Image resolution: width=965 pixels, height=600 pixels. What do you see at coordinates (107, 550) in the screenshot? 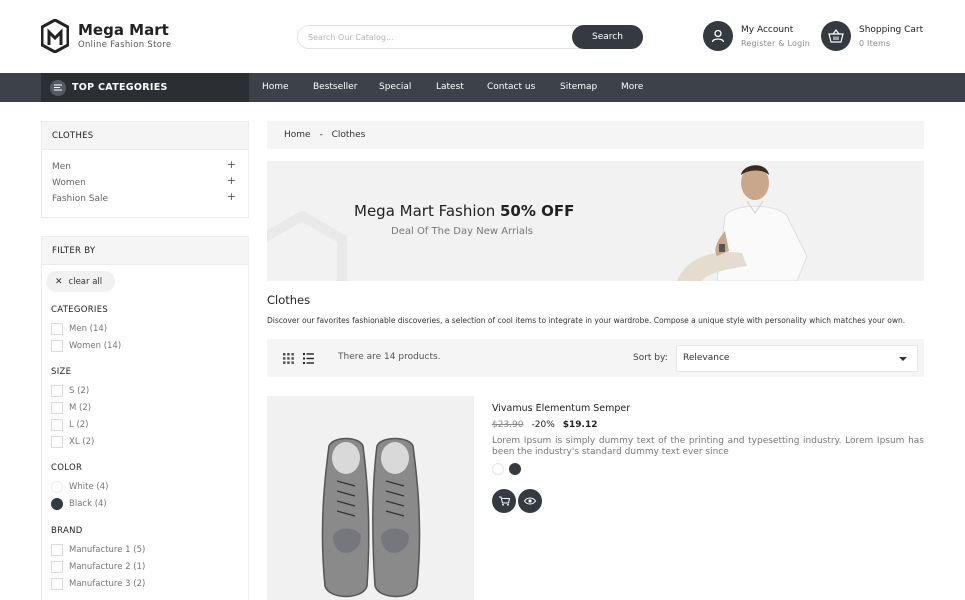
I see `filter-option-label: Manufacture 1 (5)` at bounding box center [107, 550].